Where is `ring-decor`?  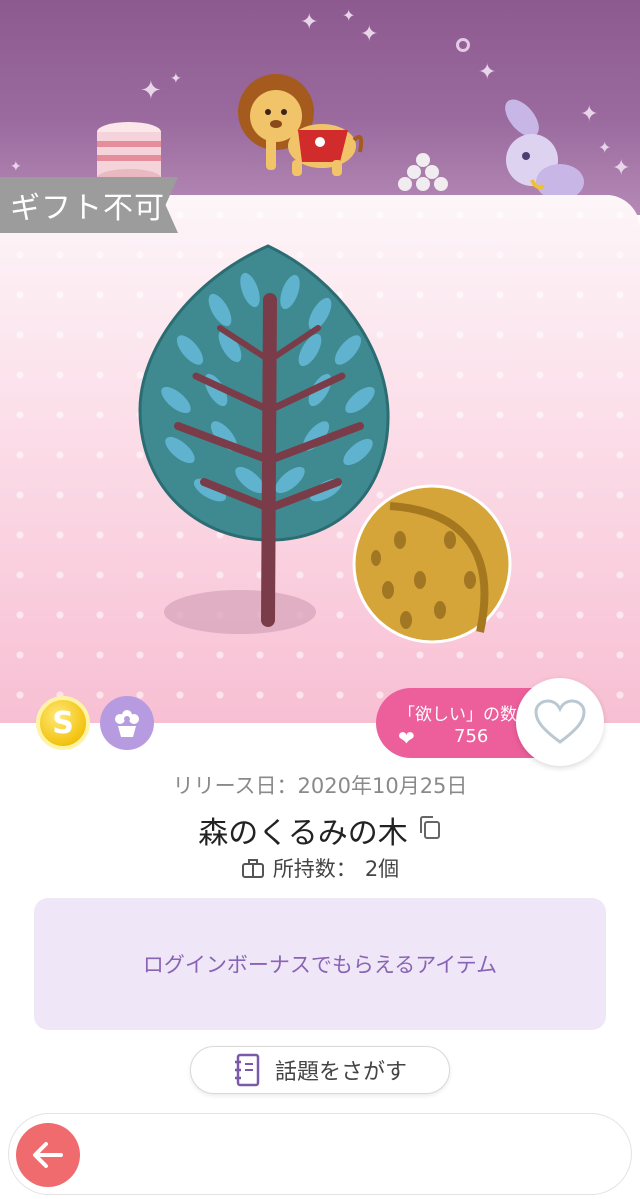
ring-decor is located at coordinates (463, 45).